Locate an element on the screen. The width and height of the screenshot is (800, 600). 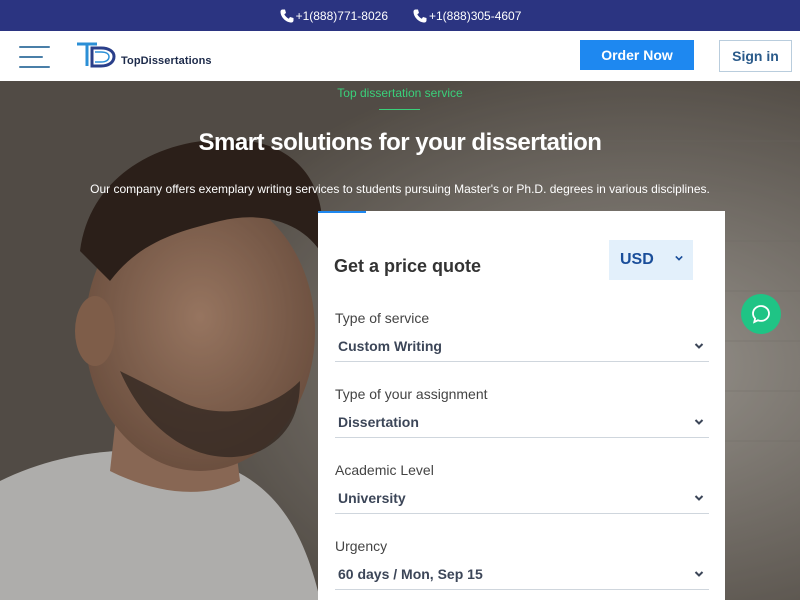
chat-button is located at coordinates (761, 314).